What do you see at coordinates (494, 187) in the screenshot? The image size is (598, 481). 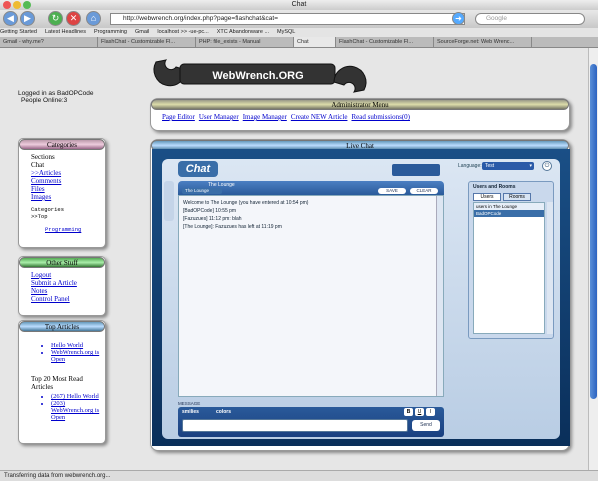 I see `users-rooms-title: Users and Rooms` at bounding box center [494, 187].